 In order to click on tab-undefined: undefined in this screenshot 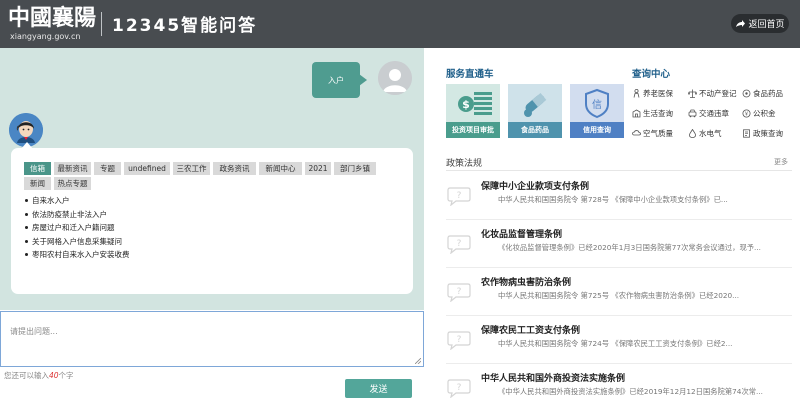, I will do `click(147, 168)`.